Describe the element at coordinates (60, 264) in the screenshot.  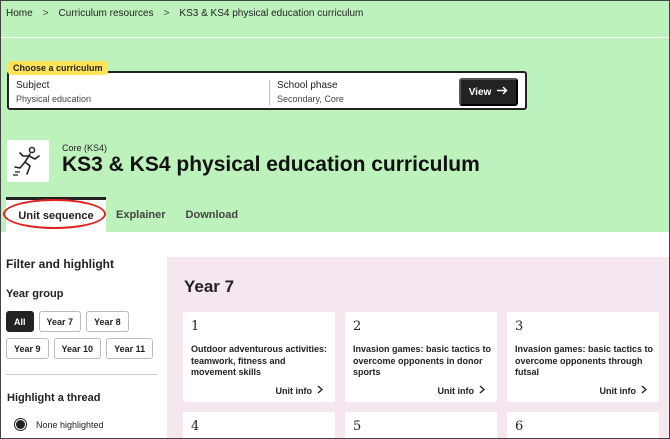
I see `filter-title: Filter and highlight` at that location.